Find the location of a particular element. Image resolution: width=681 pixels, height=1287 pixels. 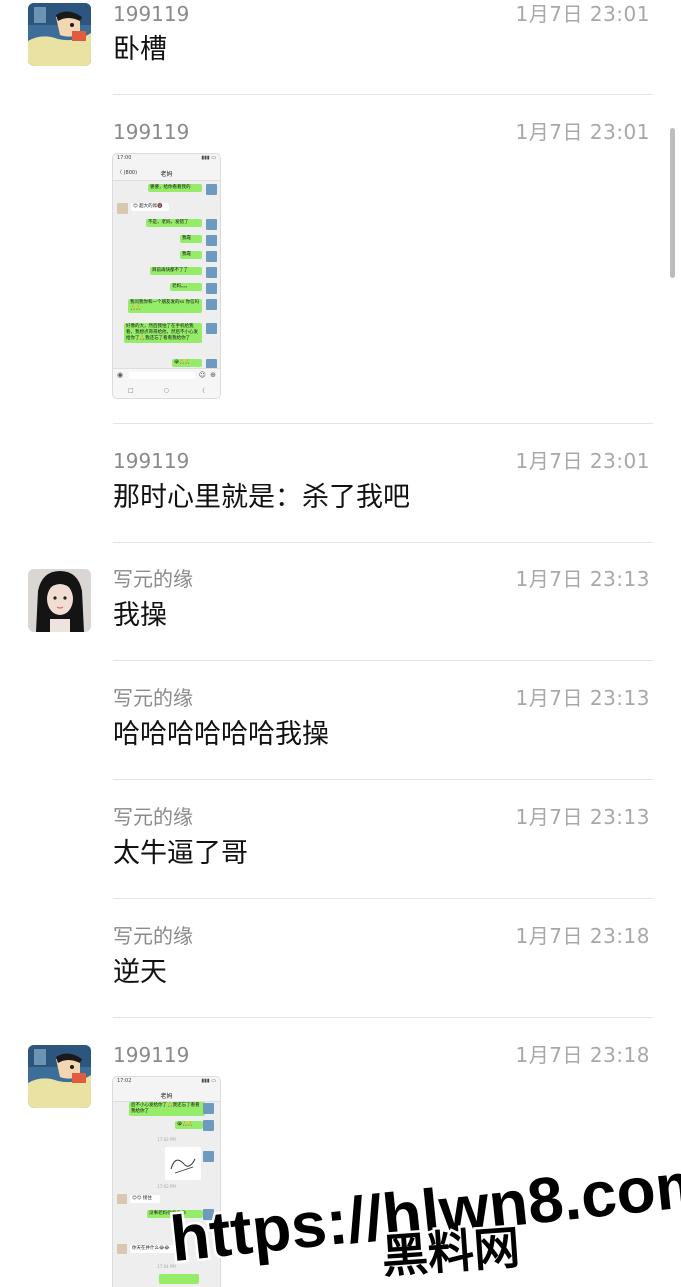

thumb-input is located at coordinates (162, 375).